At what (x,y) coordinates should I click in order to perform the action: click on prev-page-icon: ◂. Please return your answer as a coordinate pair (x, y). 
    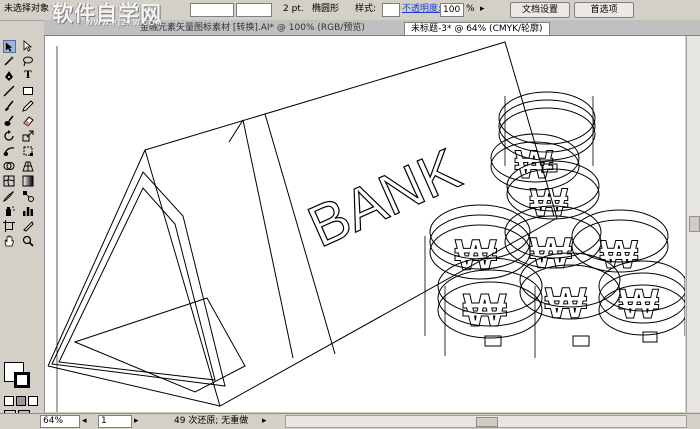
    Looking at the image, I should click on (84, 421).